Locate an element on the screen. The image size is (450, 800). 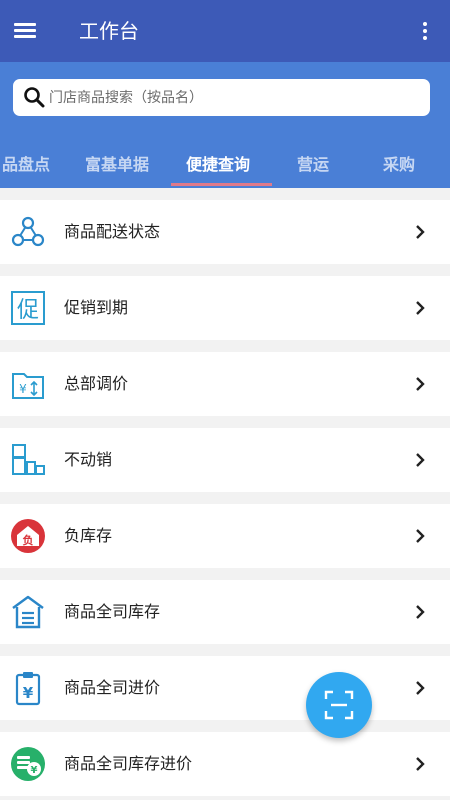
svg-text: 负 is located at coordinates (28, 540).